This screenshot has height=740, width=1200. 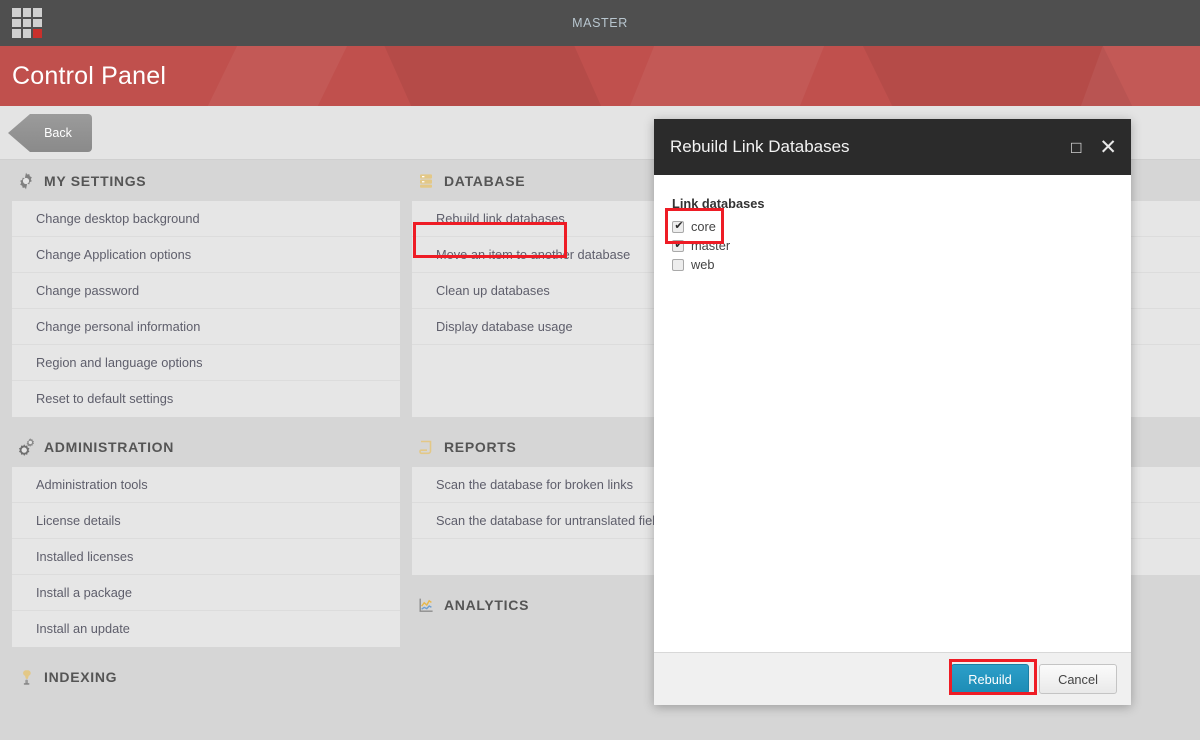 I want to click on dialog-footer: Rebuild Cancel, so click(x=892, y=678).